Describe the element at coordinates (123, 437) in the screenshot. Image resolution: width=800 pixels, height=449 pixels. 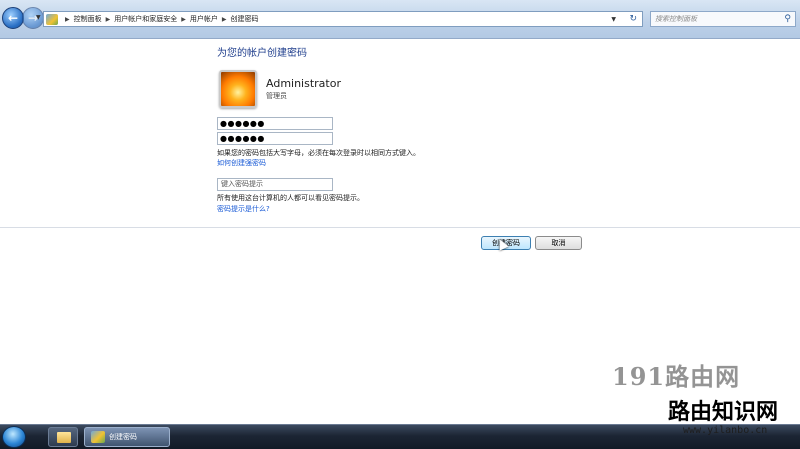
I see `taskbar-window-label: 创建密码` at that location.